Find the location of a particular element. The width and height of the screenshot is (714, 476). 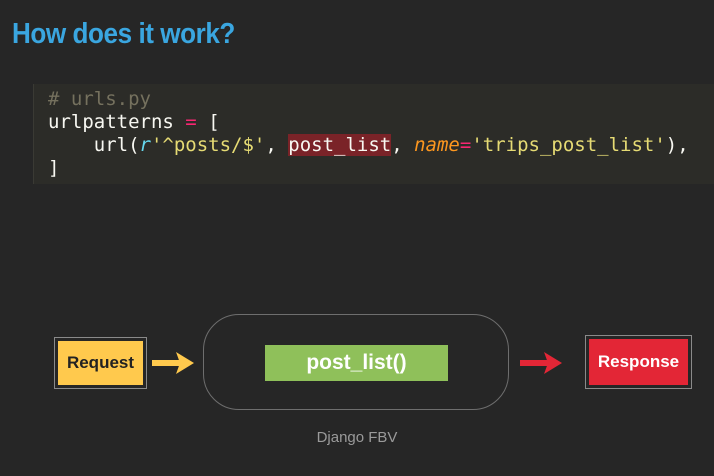

code-line-2: urlpatterns = [ is located at coordinates (381, 122).